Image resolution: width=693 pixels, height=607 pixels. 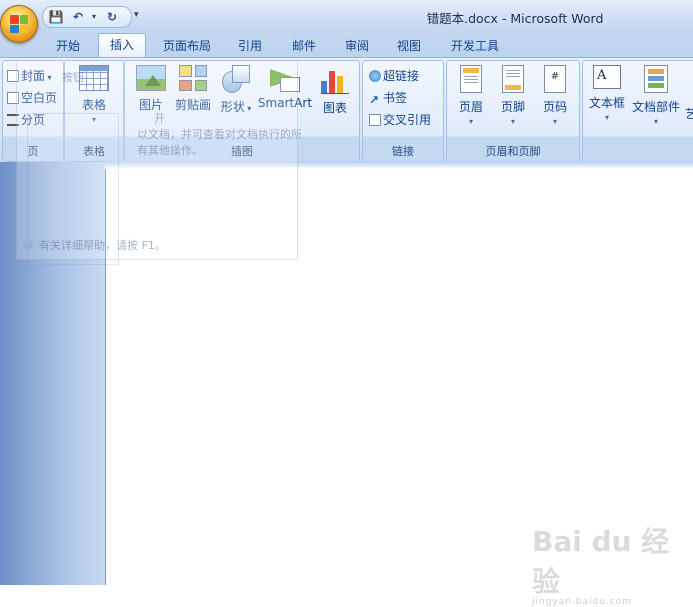 What do you see at coordinates (601, 566) in the screenshot?
I see `baidu-watermark: Bai du 经验 jingyan.baidu.com` at bounding box center [601, 566].